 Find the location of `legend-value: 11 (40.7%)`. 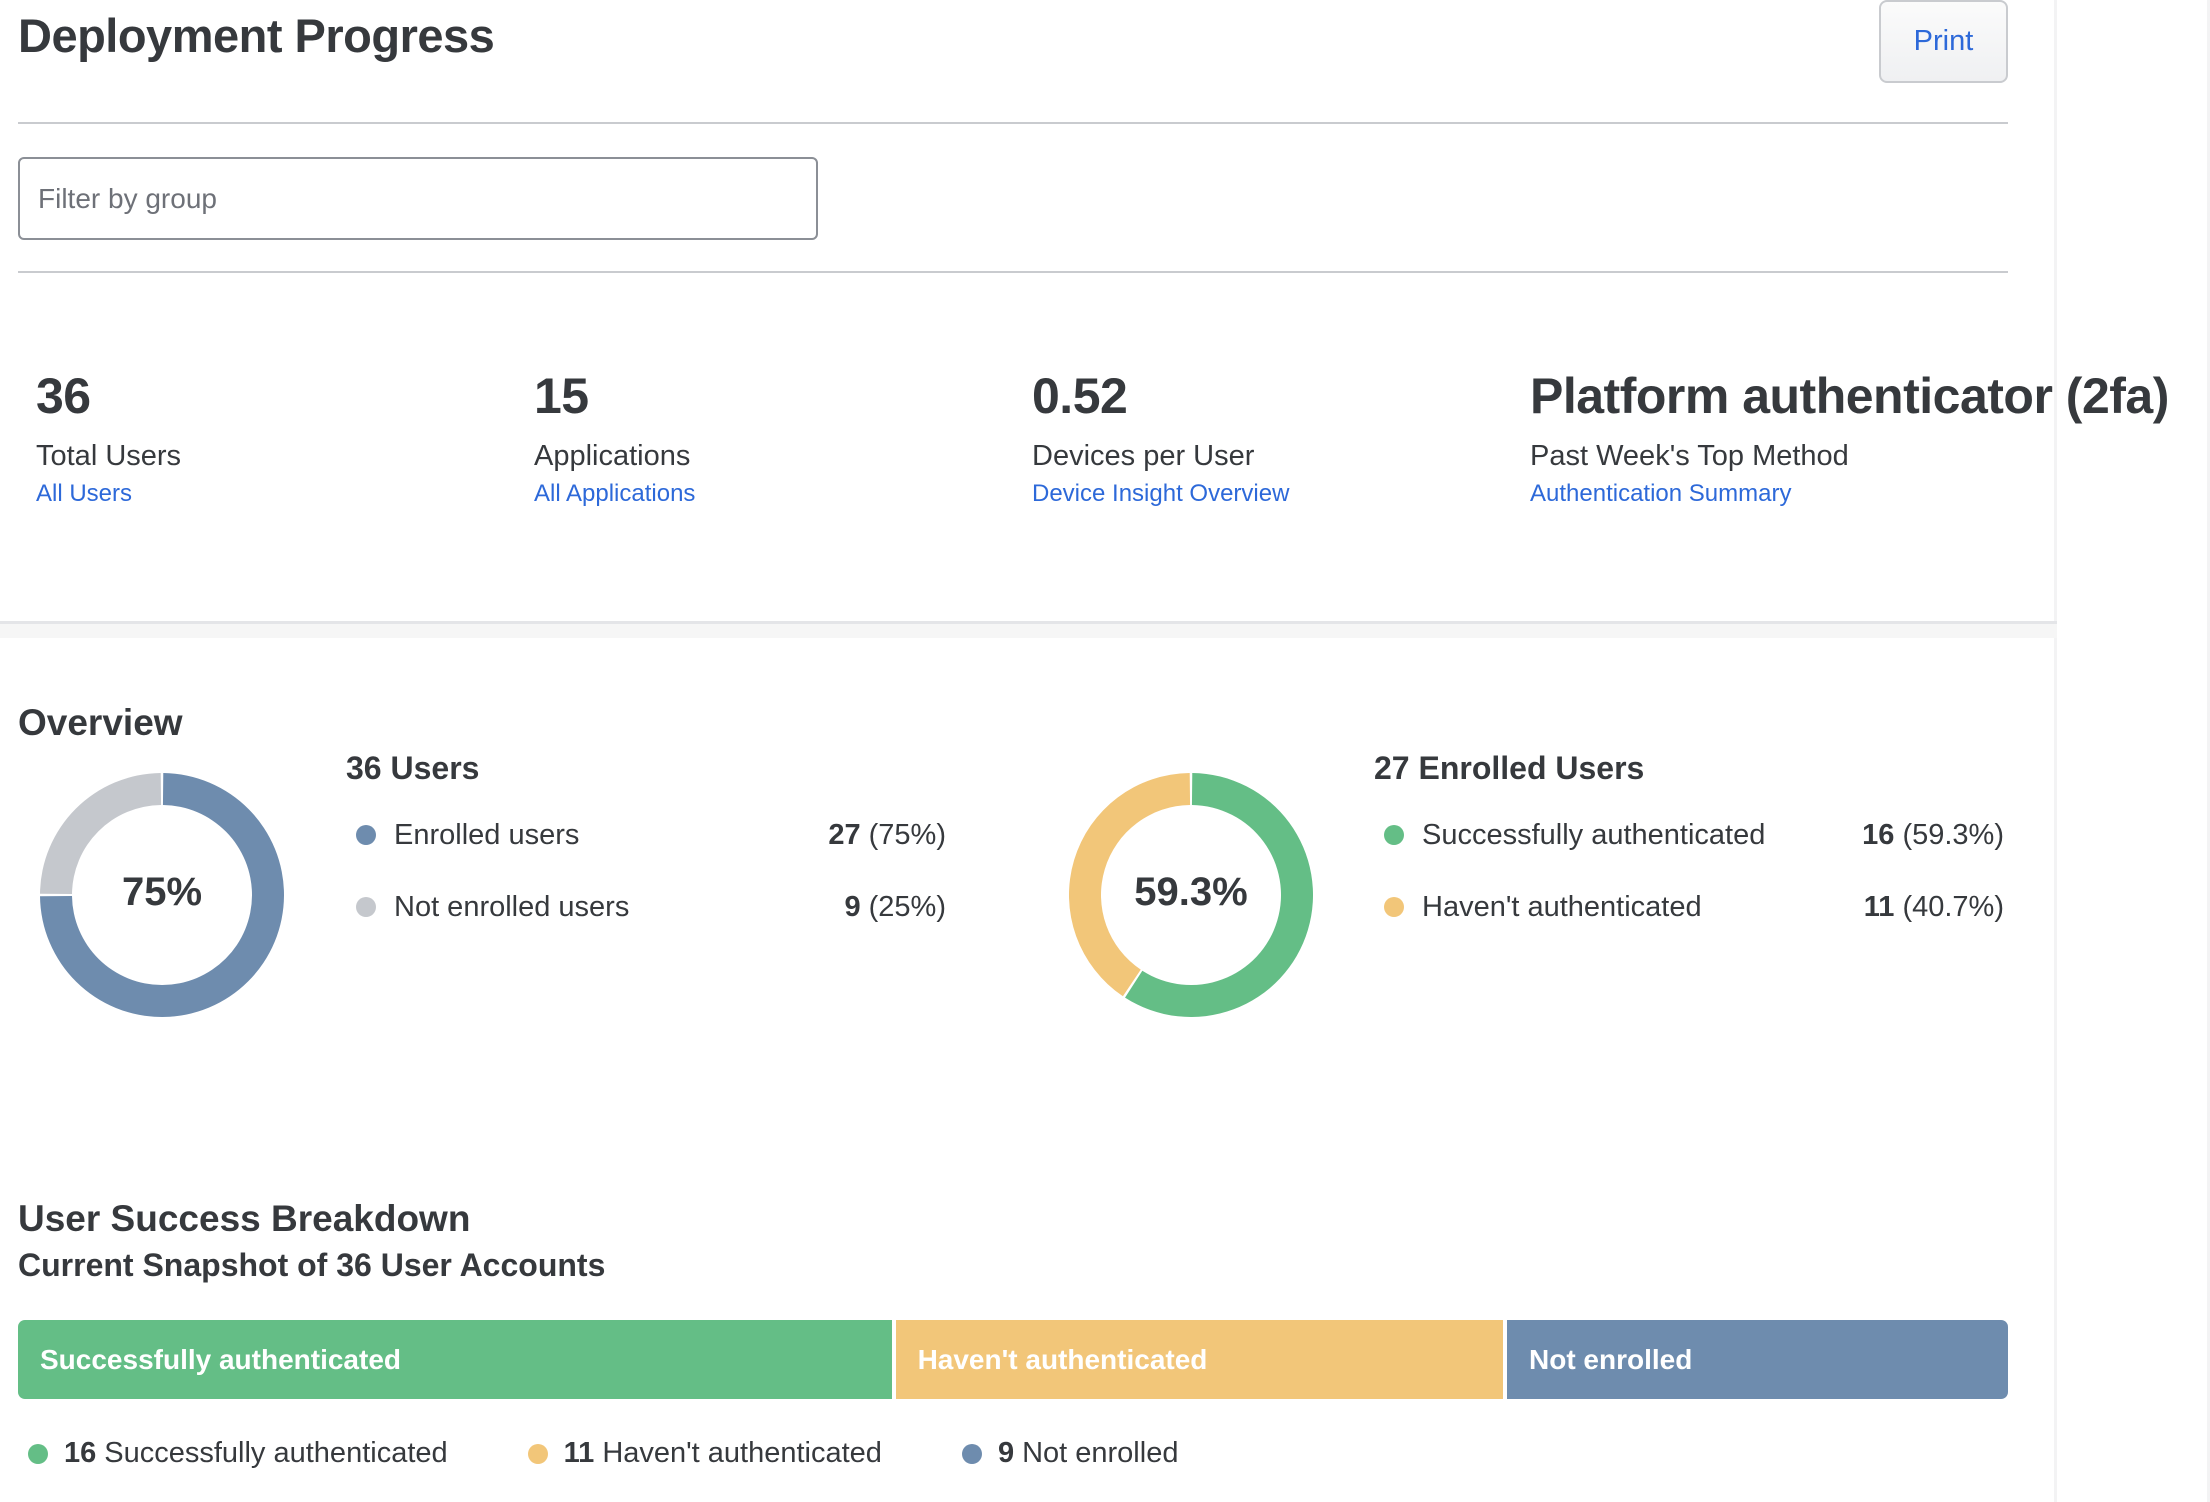

legend-value: 11 (40.7%) is located at coordinates (1934, 907).